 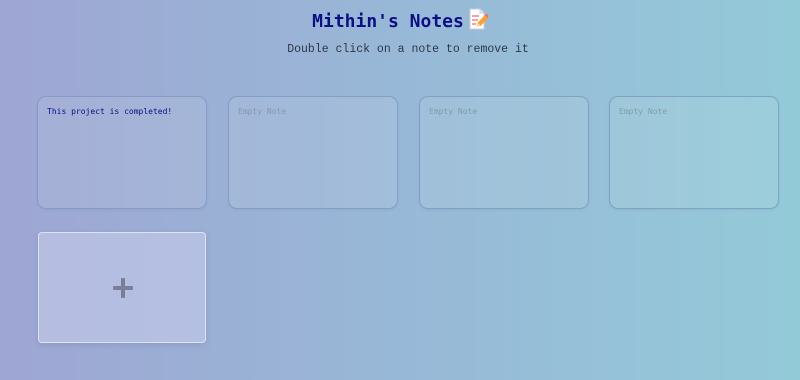 I want to click on plus-icon, so click(x=123, y=288).